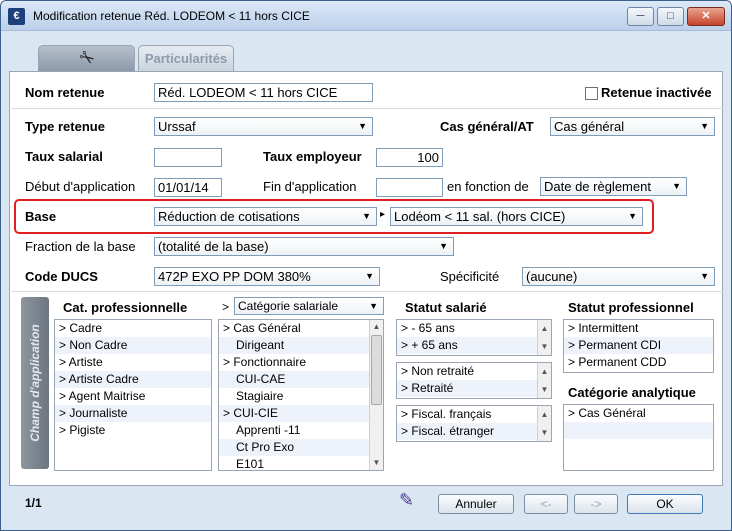 The width and height of the screenshot is (732, 531). What do you see at coordinates (263, 92) in the screenshot?
I see `nom-retenue-input: Réd. LODEOM < 11 hors CICE` at bounding box center [263, 92].